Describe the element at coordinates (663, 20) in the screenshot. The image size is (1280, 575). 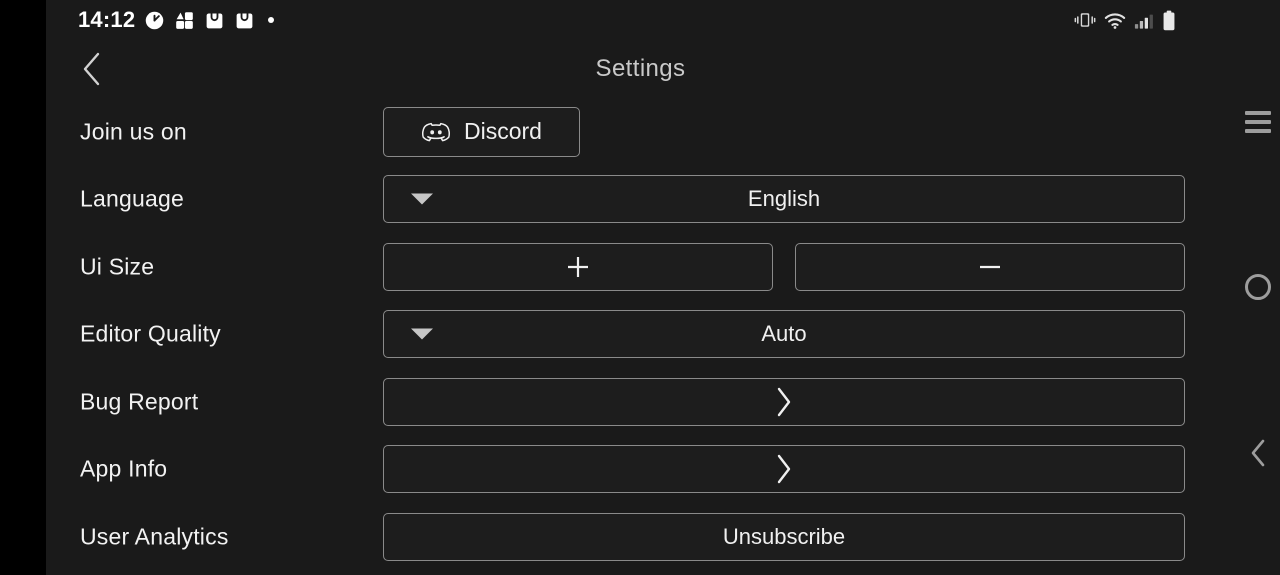
I see `status-bar: 14:12` at that location.